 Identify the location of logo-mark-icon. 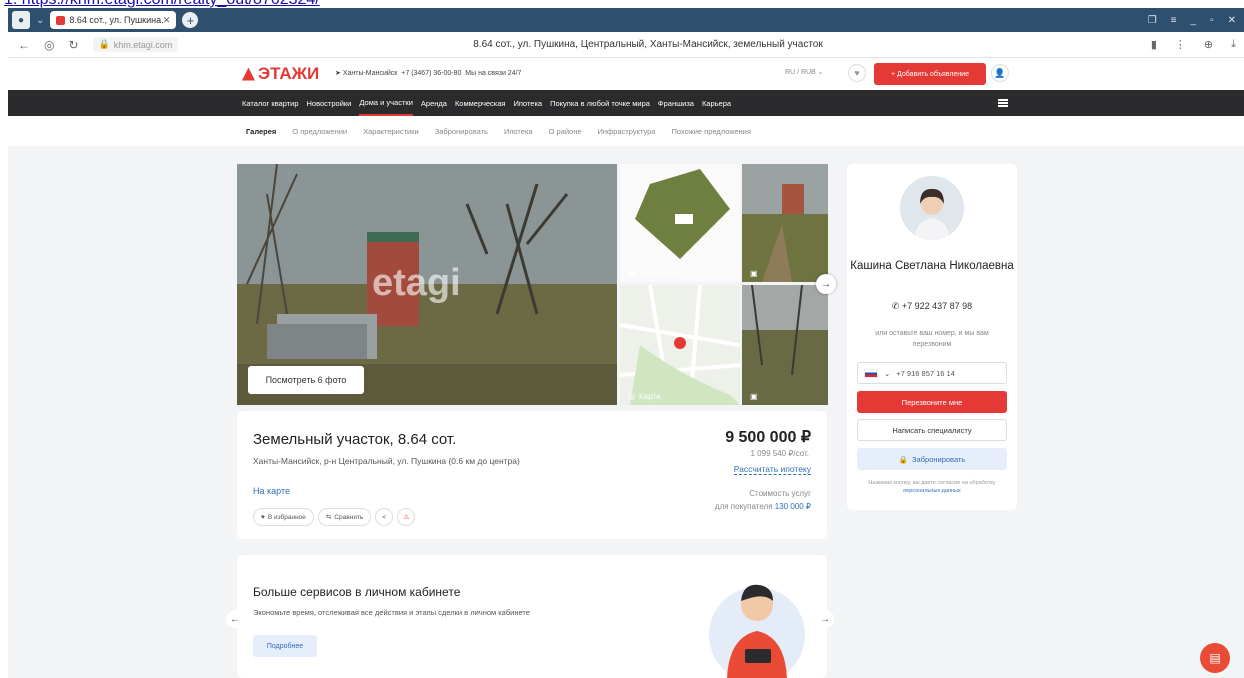
(248, 74).